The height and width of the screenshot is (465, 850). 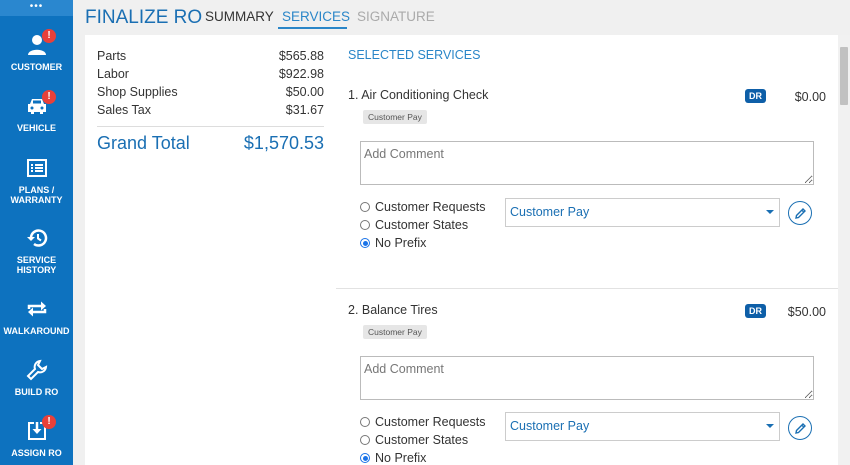 I want to click on service-title: 2. Balance Tires, so click(x=393, y=310).